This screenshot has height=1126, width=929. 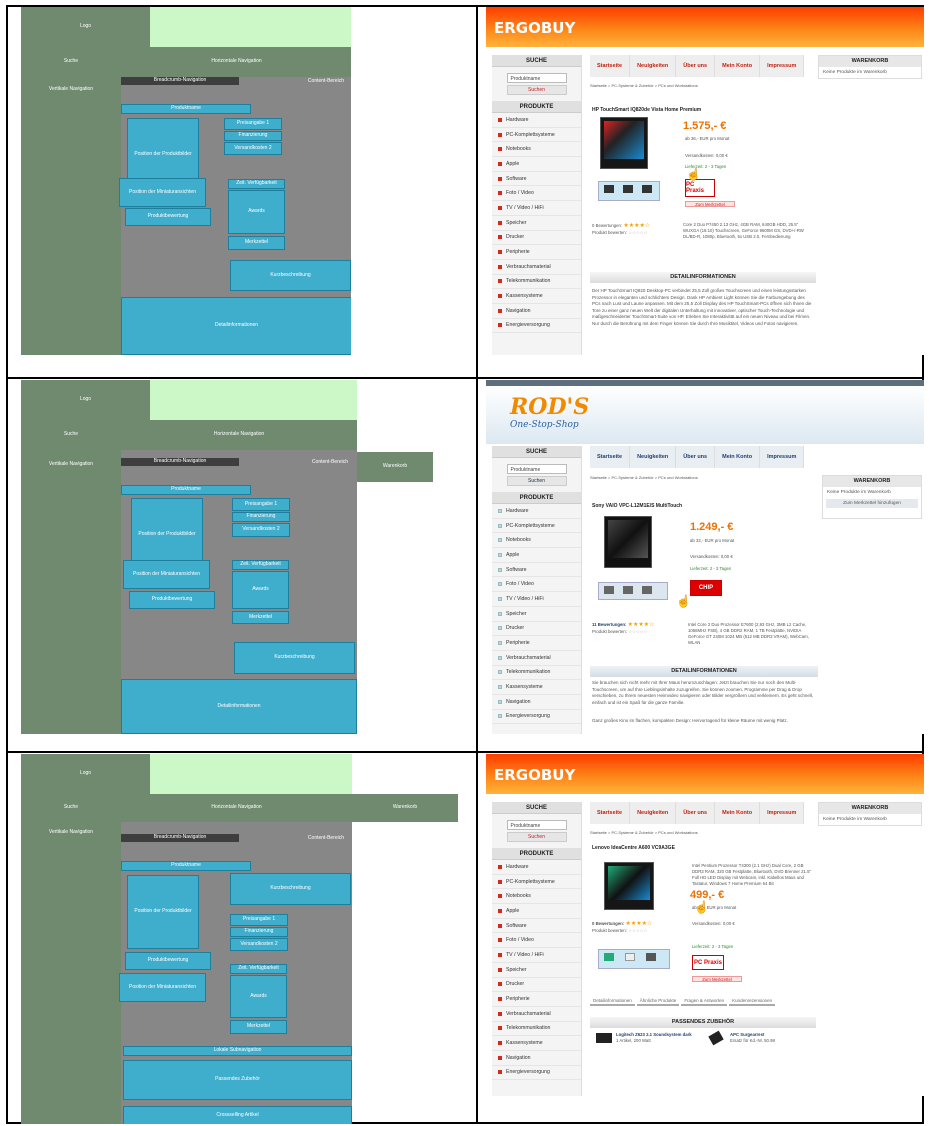 I want to click on tab-item: Ähnliche Produkte, so click(x=658, y=1001).